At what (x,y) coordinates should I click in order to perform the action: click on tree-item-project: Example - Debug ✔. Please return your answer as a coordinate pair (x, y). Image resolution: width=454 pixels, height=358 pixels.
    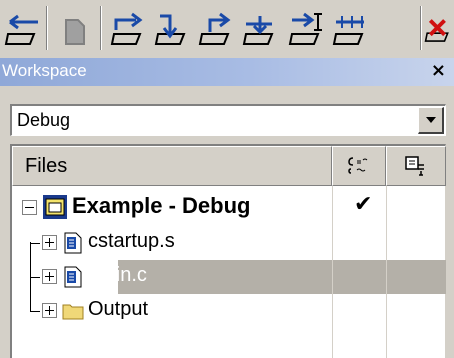
    Looking at the image, I should click on (229, 207).